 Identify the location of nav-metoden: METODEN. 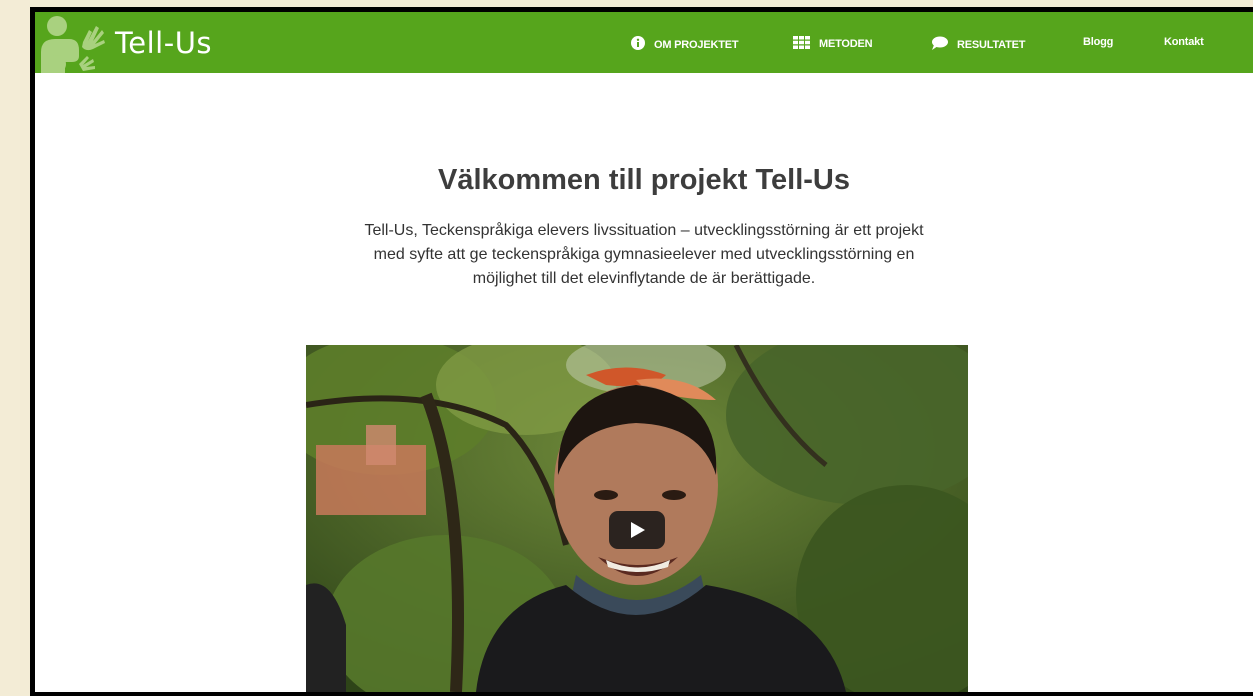
(833, 44).